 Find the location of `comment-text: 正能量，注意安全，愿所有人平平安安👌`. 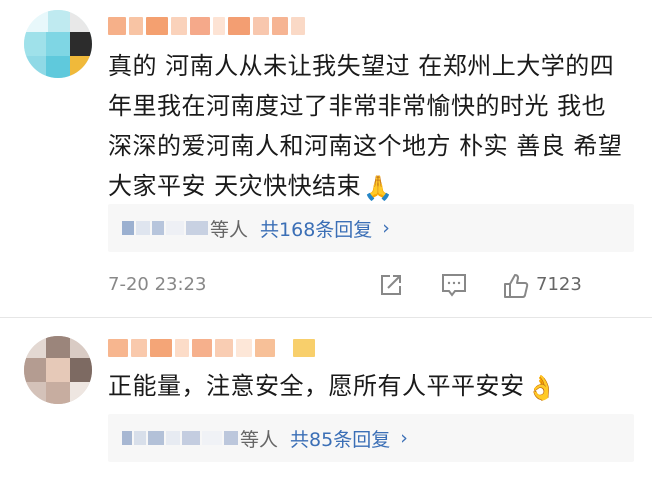

comment-text: 正能量，注意安全，愿所有人平平安安👌 is located at coordinates (368, 387).